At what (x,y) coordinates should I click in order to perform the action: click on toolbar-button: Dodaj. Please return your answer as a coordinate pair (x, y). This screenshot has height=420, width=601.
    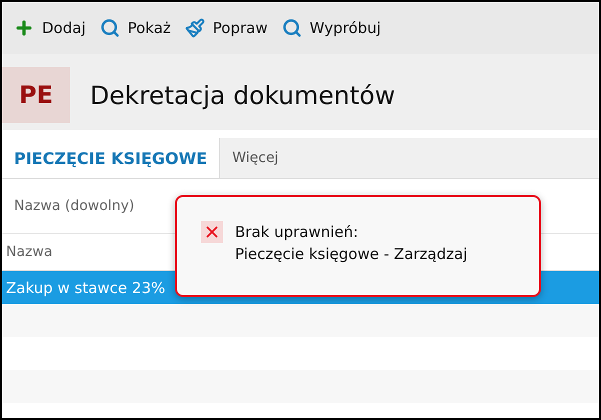
    Looking at the image, I should click on (50, 28).